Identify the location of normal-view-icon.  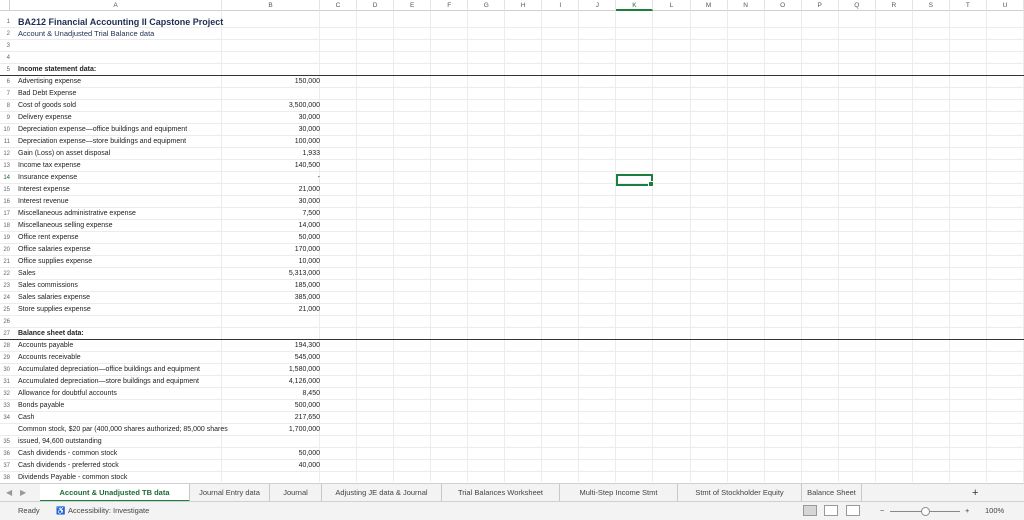
(810, 510).